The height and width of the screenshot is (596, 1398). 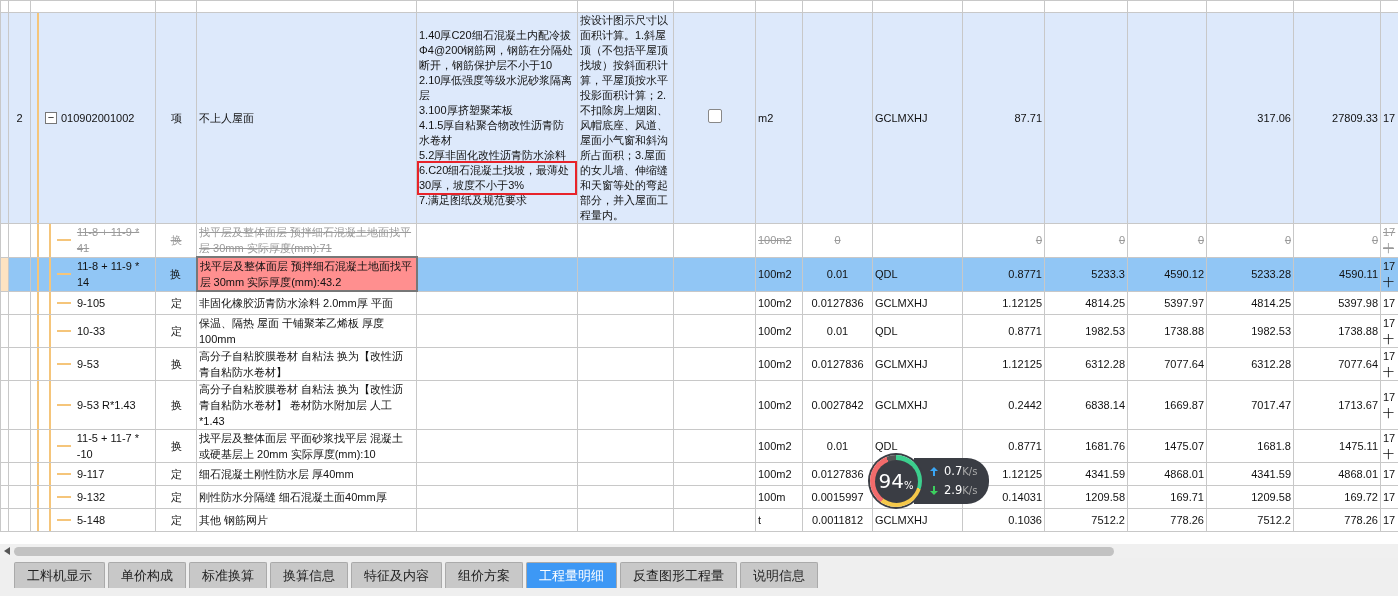 What do you see at coordinates (91, 497) in the screenshot?
I see `item-code: 9-132` at bounding box center [91, 497].